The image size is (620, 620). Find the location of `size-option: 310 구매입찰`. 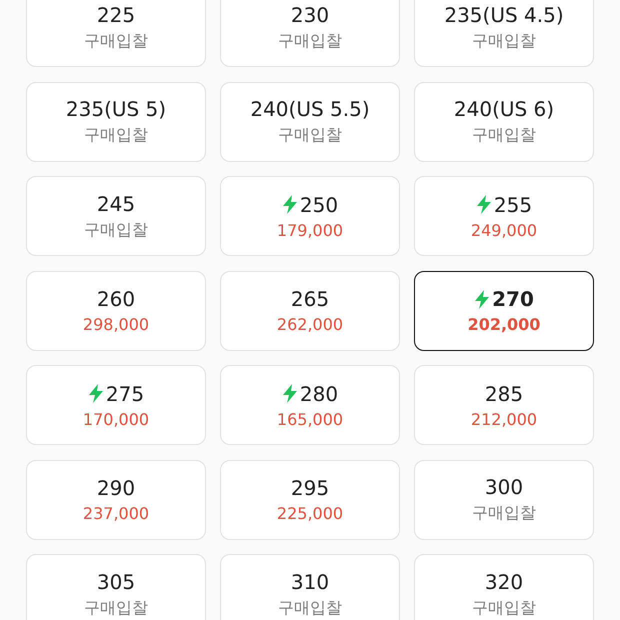

size-option: 310 구매입찰 is located at coordinates (310, 587).